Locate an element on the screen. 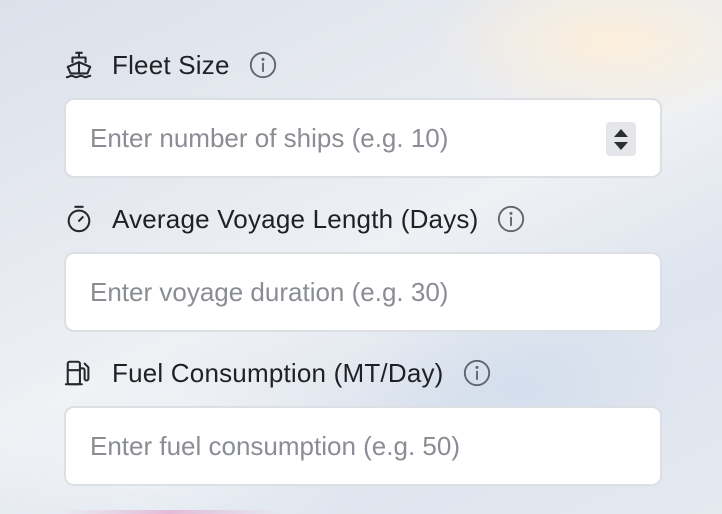  ship-icon is located at coordinates (80, 65).